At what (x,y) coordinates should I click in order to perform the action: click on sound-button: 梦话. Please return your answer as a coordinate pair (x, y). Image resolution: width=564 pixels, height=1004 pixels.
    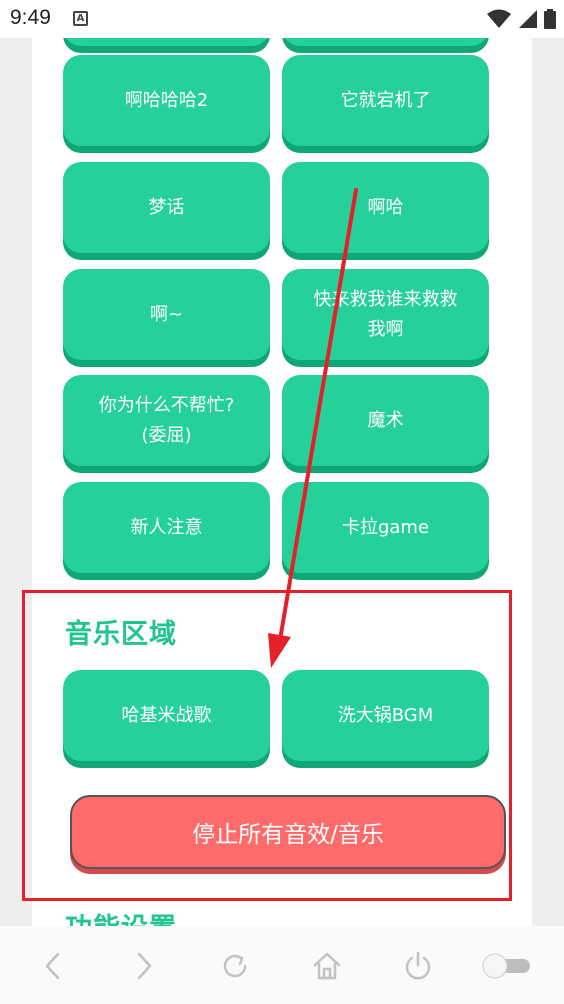
    Looking at the image, I should click on (166, 207).